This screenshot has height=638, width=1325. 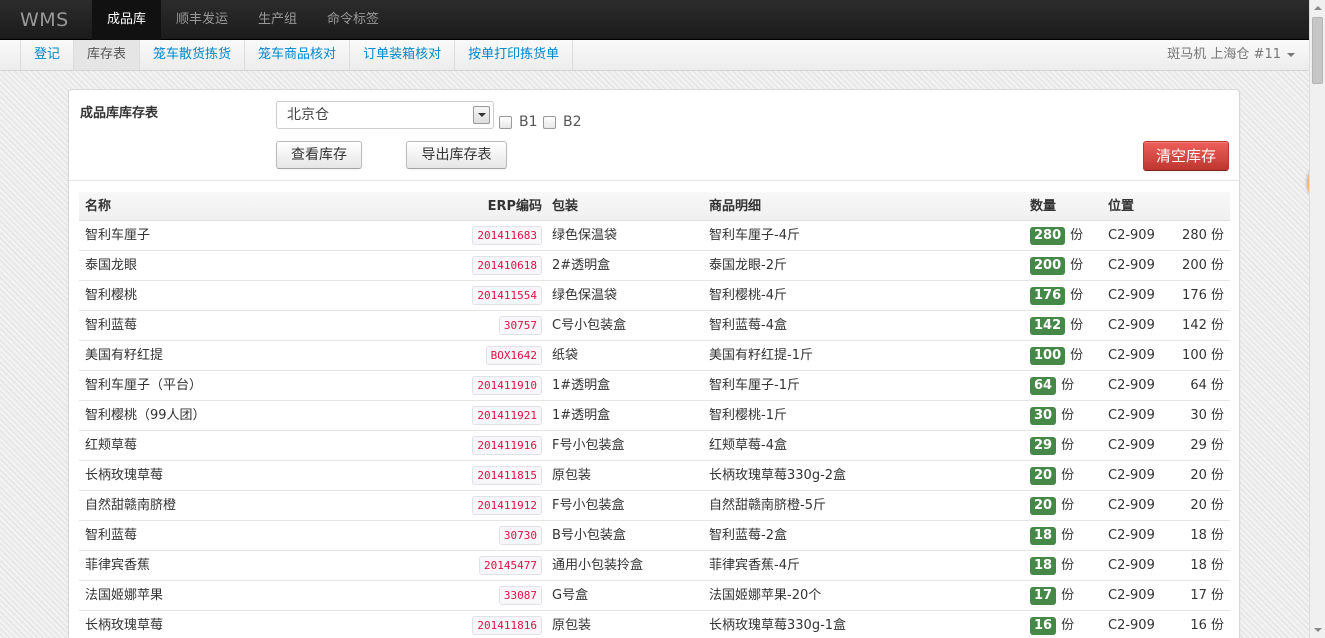 I want to click on erp-code: 201411816, so click(x=507, y=625).